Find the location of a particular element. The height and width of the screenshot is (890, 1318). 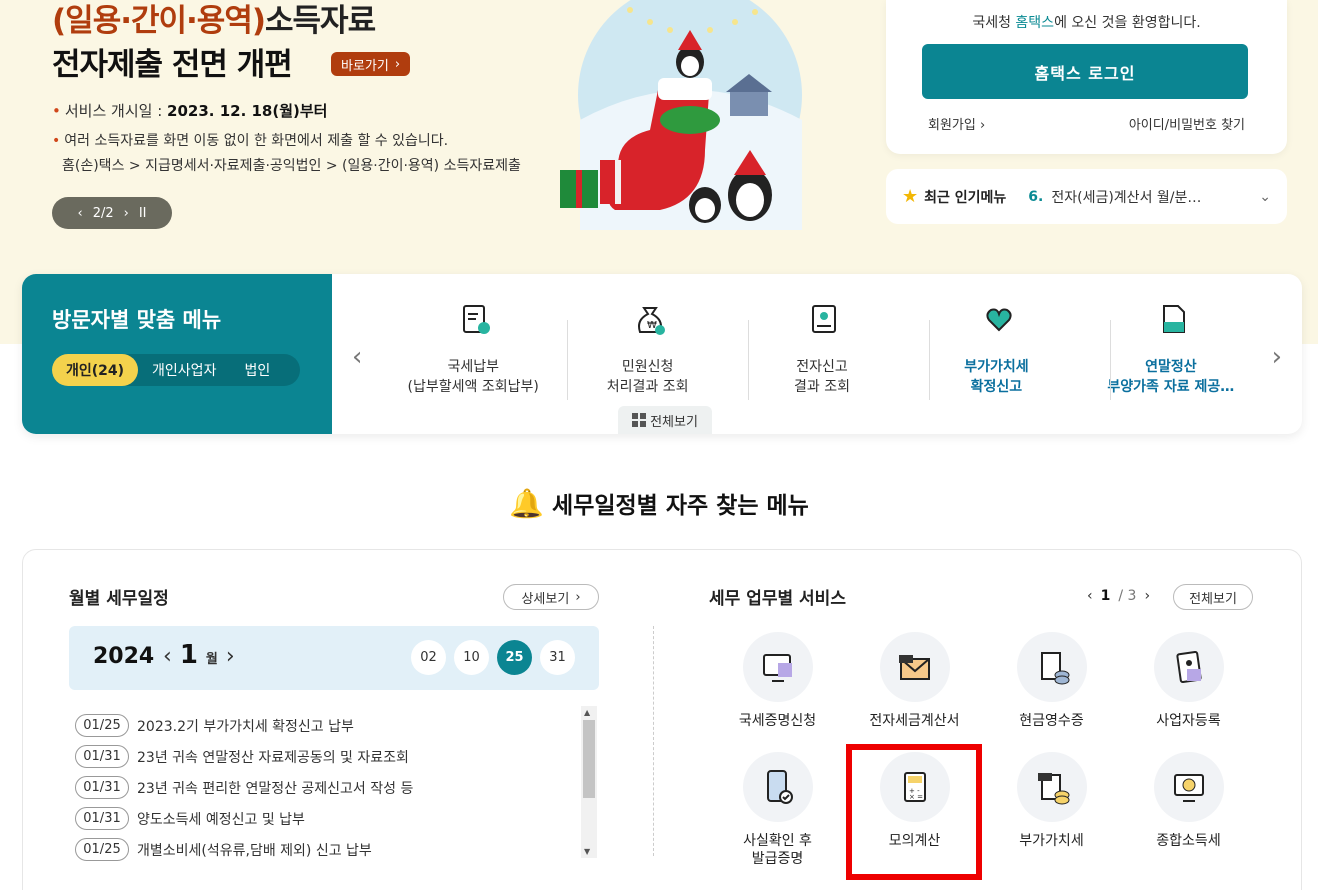

service-global-income-tax: 종합소득세 is located at coordinates (1188, 801).